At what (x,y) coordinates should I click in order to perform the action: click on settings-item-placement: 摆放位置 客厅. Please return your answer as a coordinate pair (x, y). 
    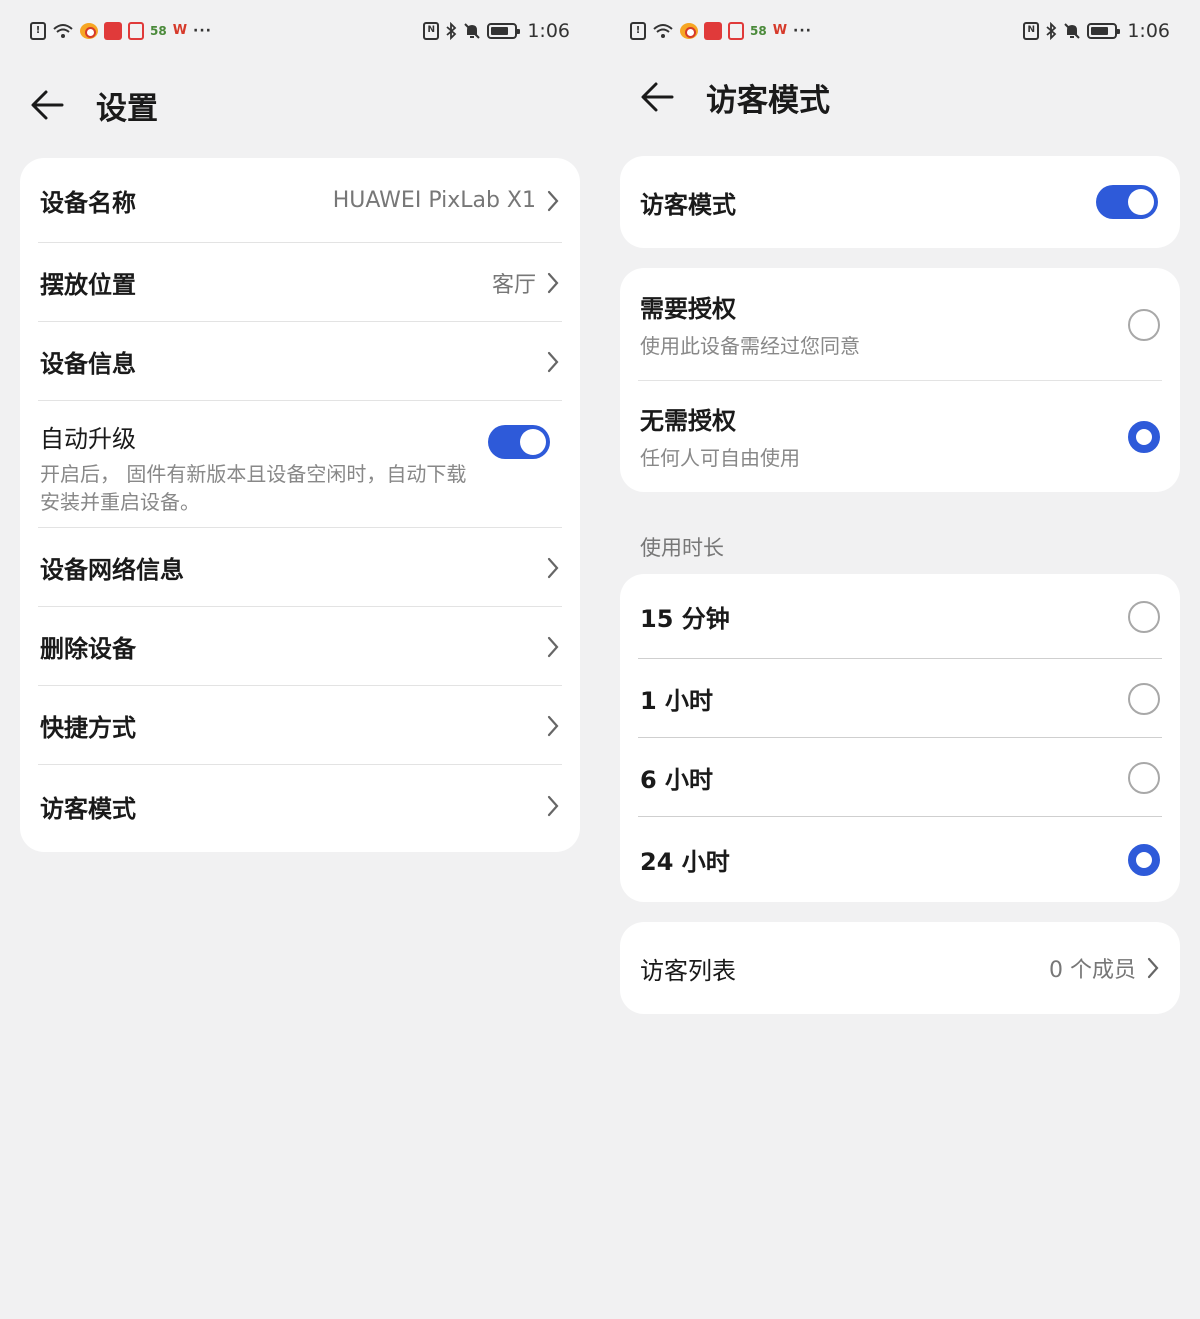
    Looking at the image, I should click on (300, 282).